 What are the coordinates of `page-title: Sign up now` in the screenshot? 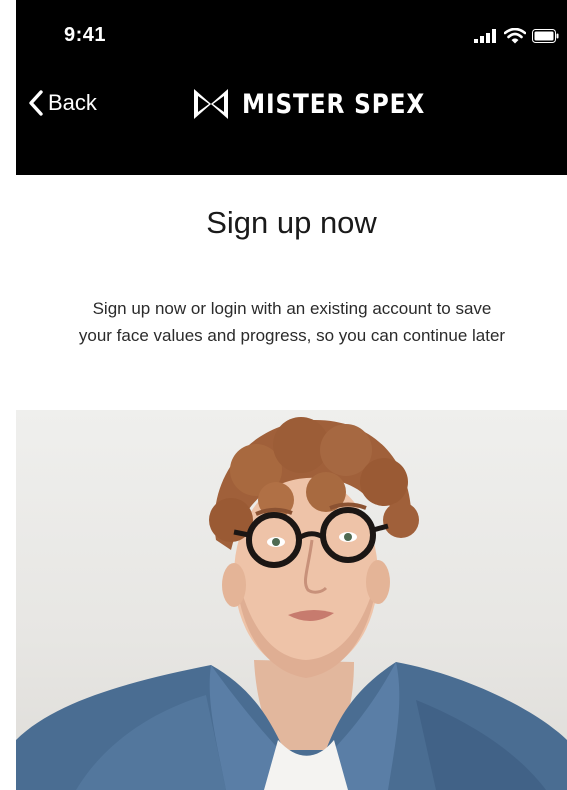 It's located at (291, 222).